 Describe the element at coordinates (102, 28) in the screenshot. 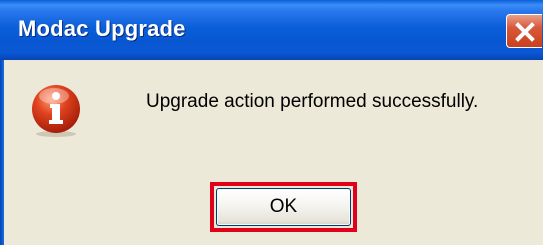

I see `window-title: Modac Upgrade` at that location.